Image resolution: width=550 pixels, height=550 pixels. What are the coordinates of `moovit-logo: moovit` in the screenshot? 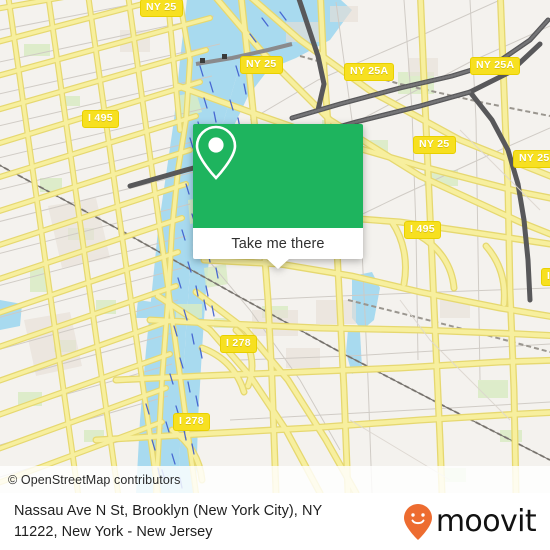 It's located at (470, 522).